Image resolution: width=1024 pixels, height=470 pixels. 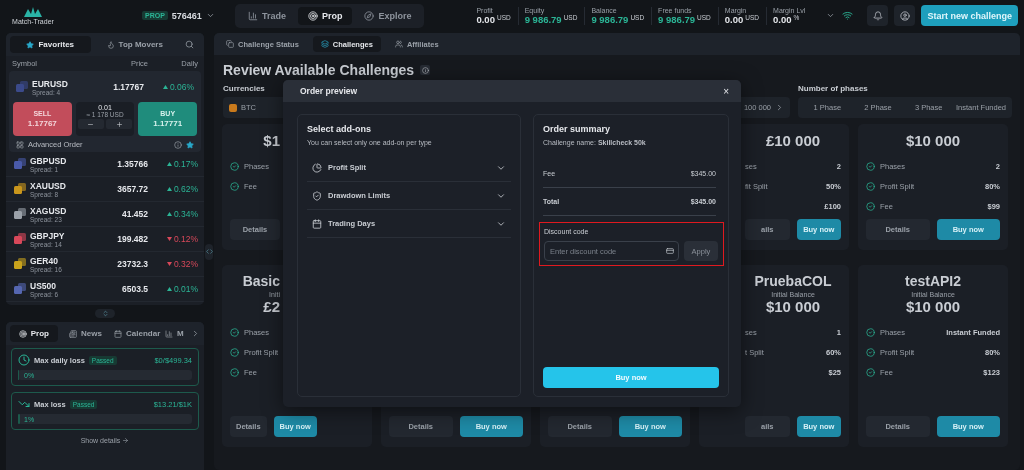 I want to click on price: 41.452, so click(x=134, y=214).